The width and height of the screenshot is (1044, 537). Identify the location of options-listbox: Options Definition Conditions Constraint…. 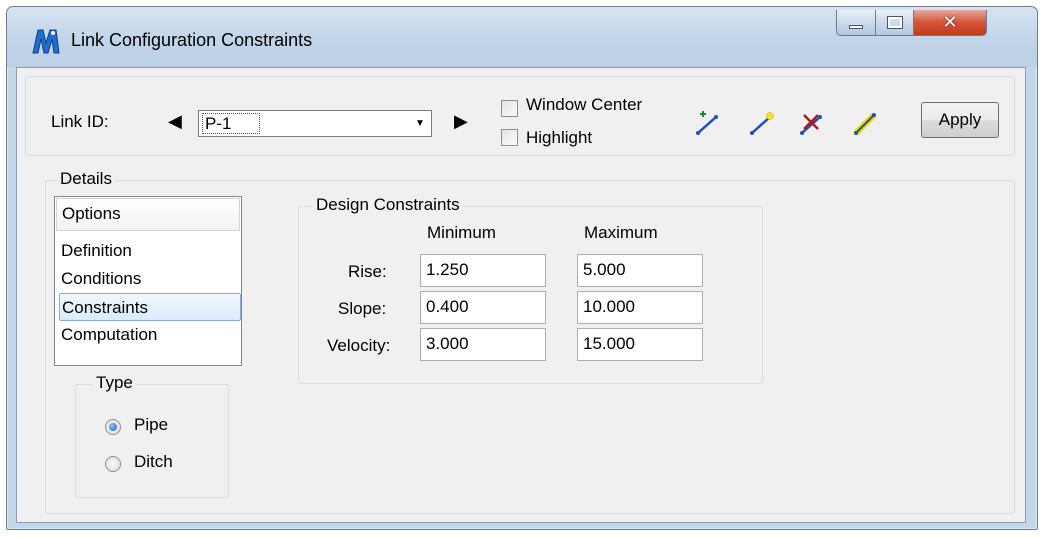
(148, 281).